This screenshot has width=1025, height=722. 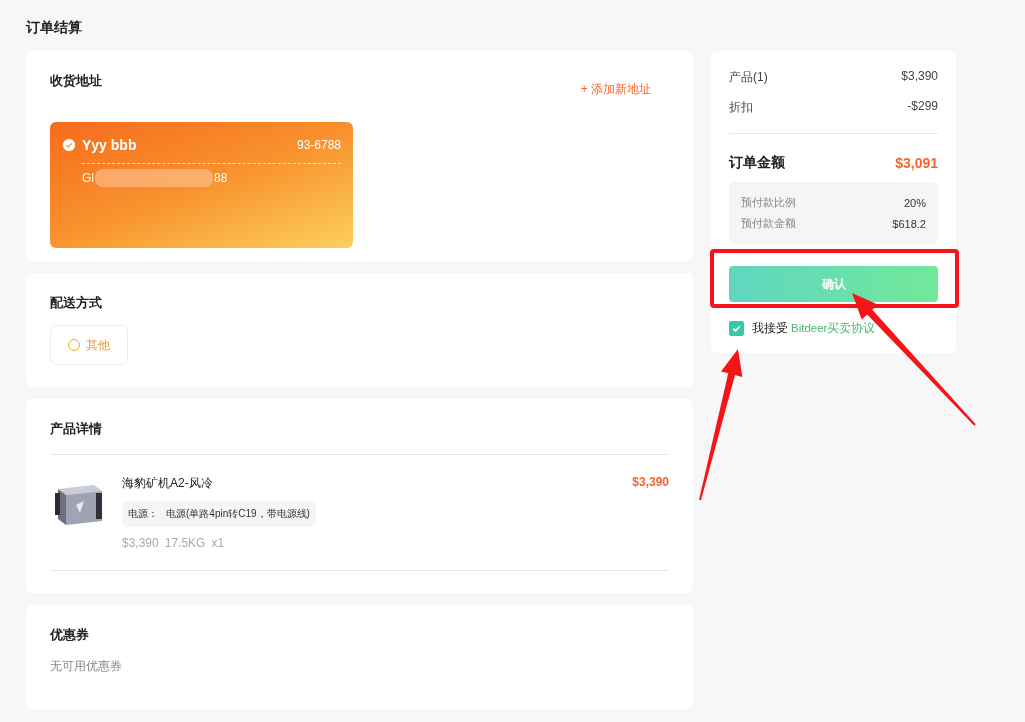 I want to click on prepay-label: 预付款金额, so click(x=768, y=223).